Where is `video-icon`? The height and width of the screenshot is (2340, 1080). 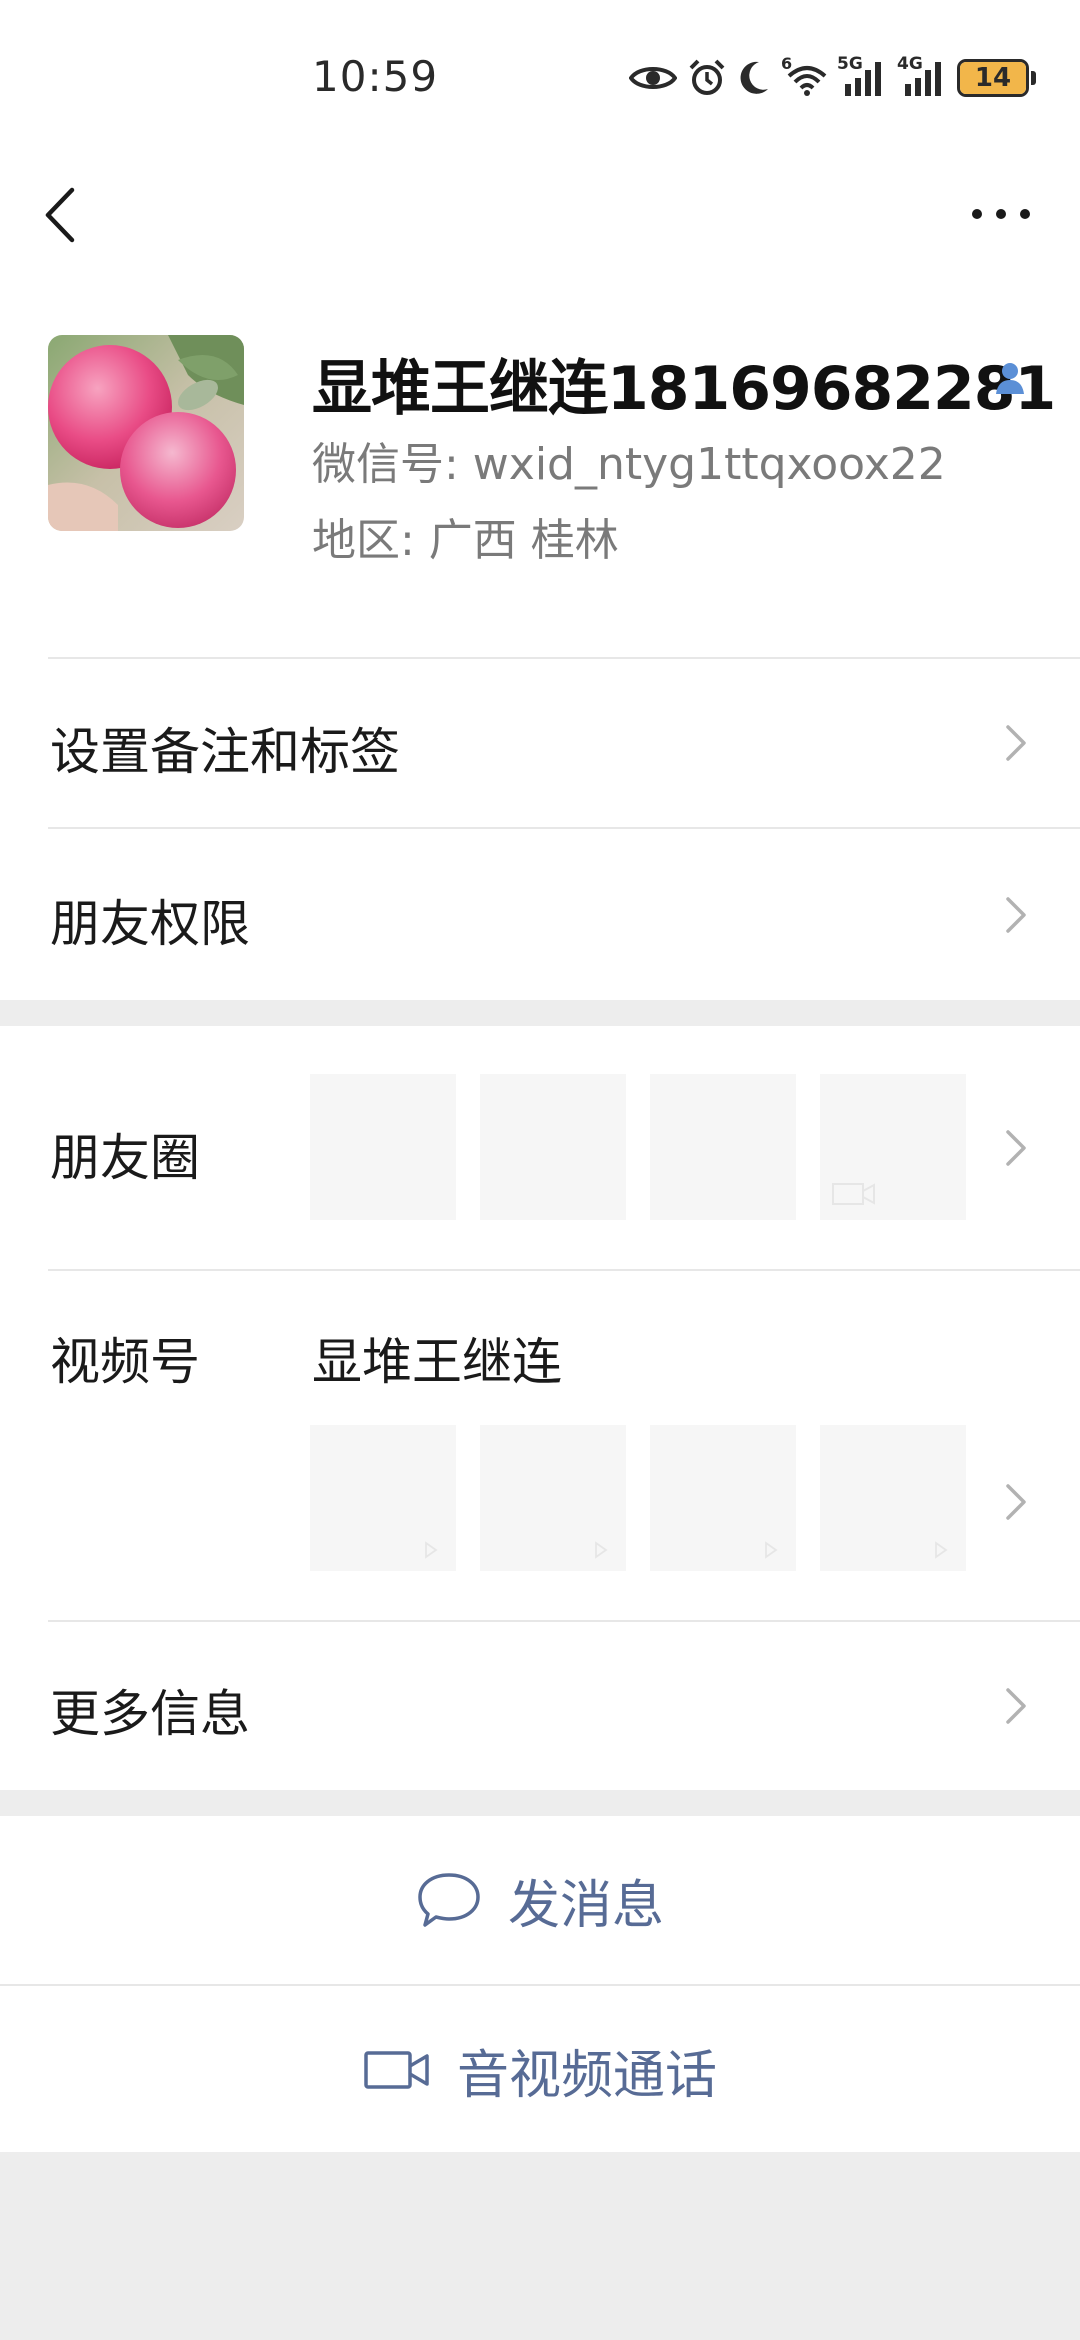
video-icon is located at coordinates (853, 1194).